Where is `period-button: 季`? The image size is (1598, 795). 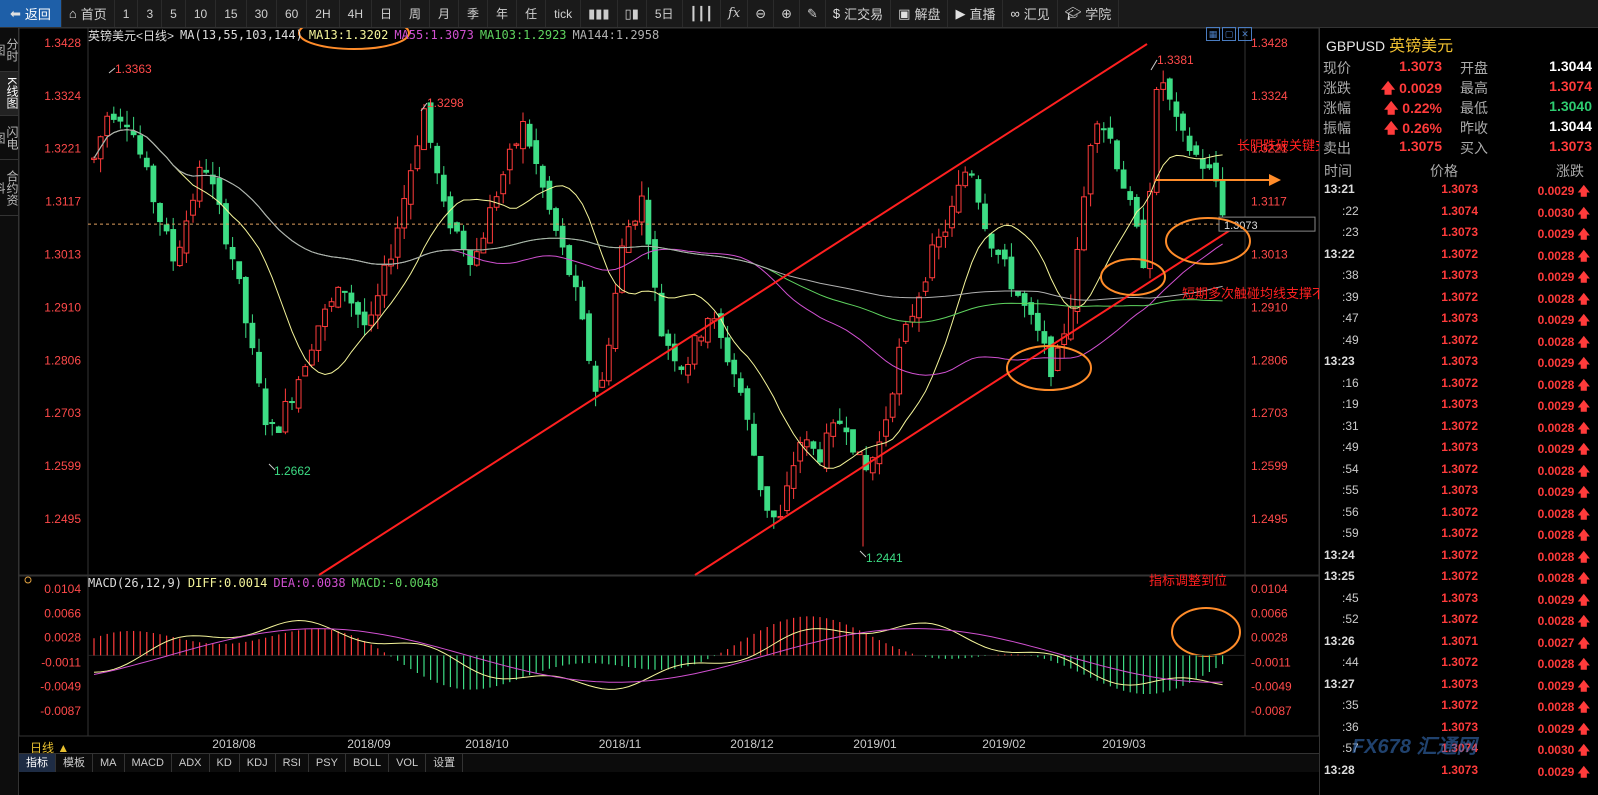 period-button: 季 is located at coordinates (474, 13).